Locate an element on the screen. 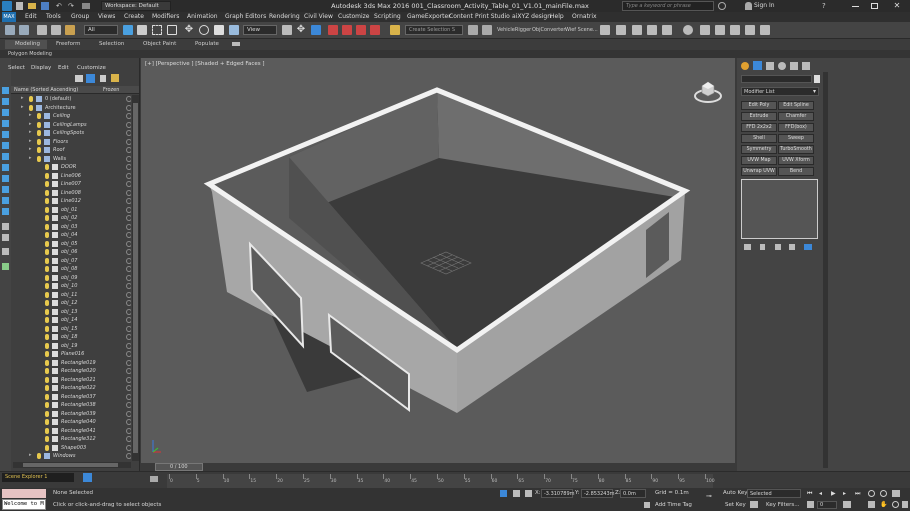 Image resolution: width=910 pixels, height=511 pixels. explorer-row: Rectangle040 is located at coordinates (71, 422).